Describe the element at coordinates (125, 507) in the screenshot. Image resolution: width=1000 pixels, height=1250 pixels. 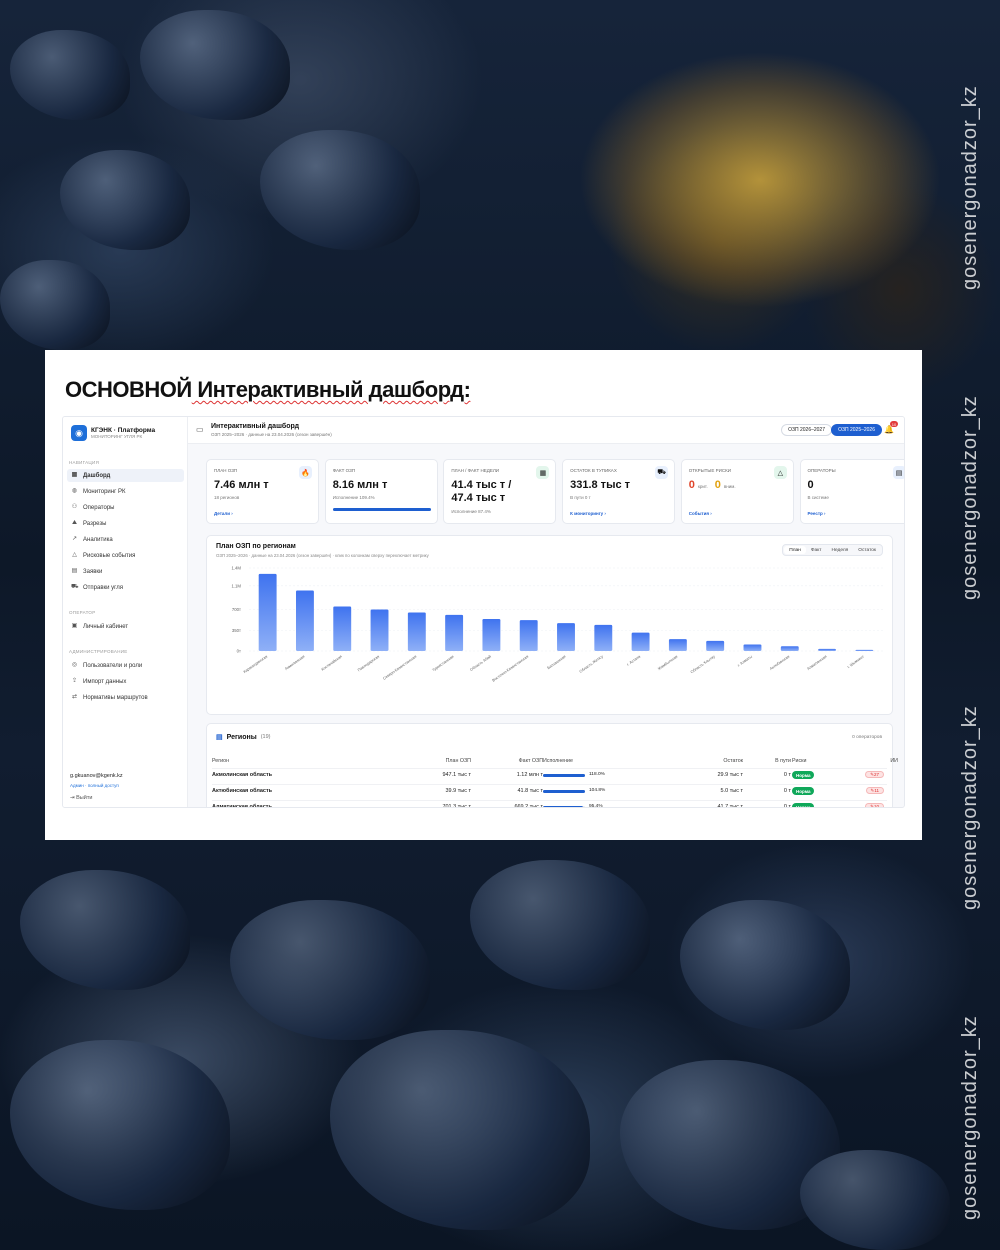
I see `sidebar-item: ⚇ Операторы` at that location.